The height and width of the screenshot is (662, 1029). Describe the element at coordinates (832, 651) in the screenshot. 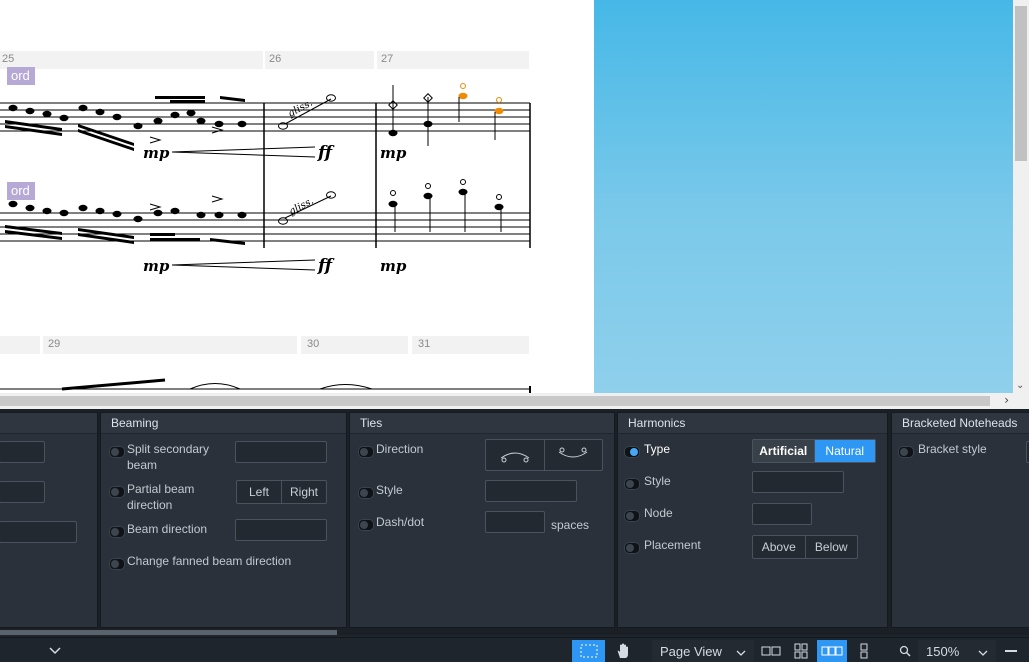

I see `pages-horizontal-icon` at that location.